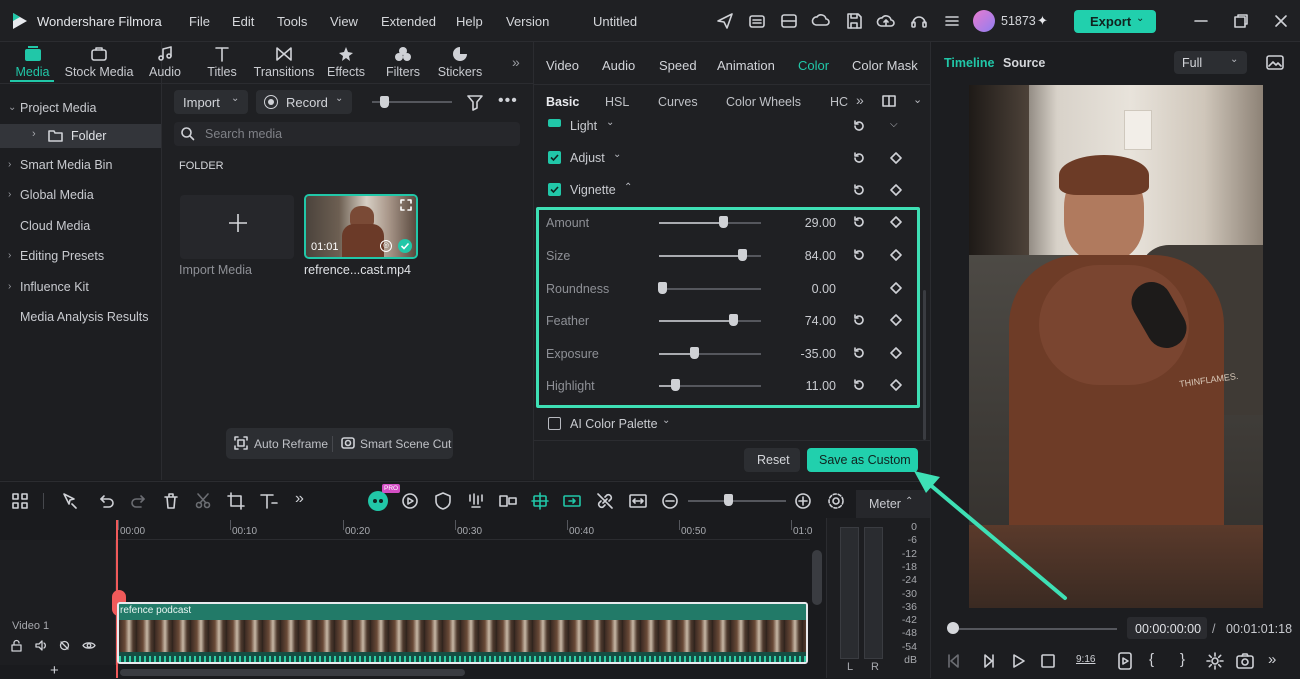 The width and height of the screenshot is (1300, 679). Describe the element at coordinates (1042, 21) in the screenshot. I see `sparkle-icon: ✦` at that location.